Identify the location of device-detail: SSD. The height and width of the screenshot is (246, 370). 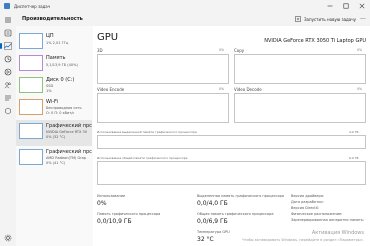
(50, 86).